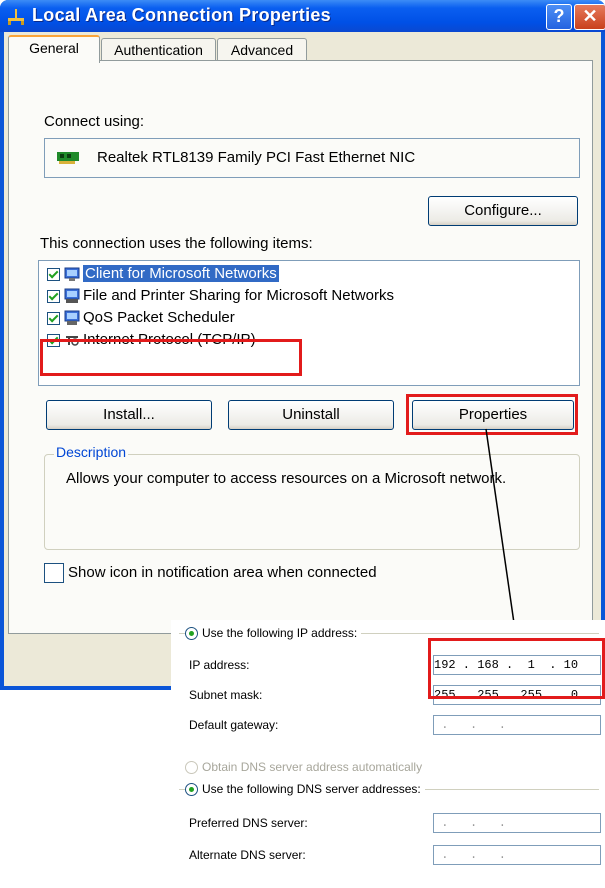 The image size is (605, 888). What do you see at coordinates (191, 790) in the screenshot?
I see `dns-static-radio` at bounding box center [191, 790].